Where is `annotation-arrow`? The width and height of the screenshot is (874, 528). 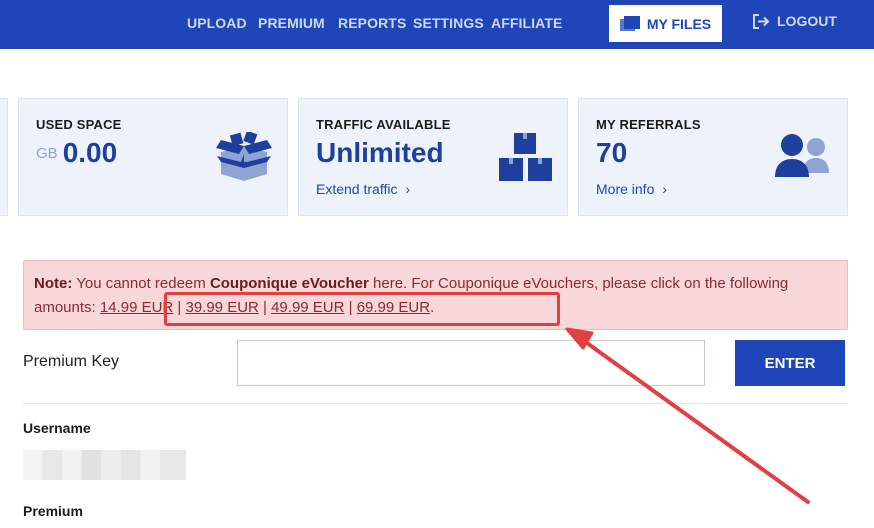 annotation-arrow is located at coordinates (687, 415).